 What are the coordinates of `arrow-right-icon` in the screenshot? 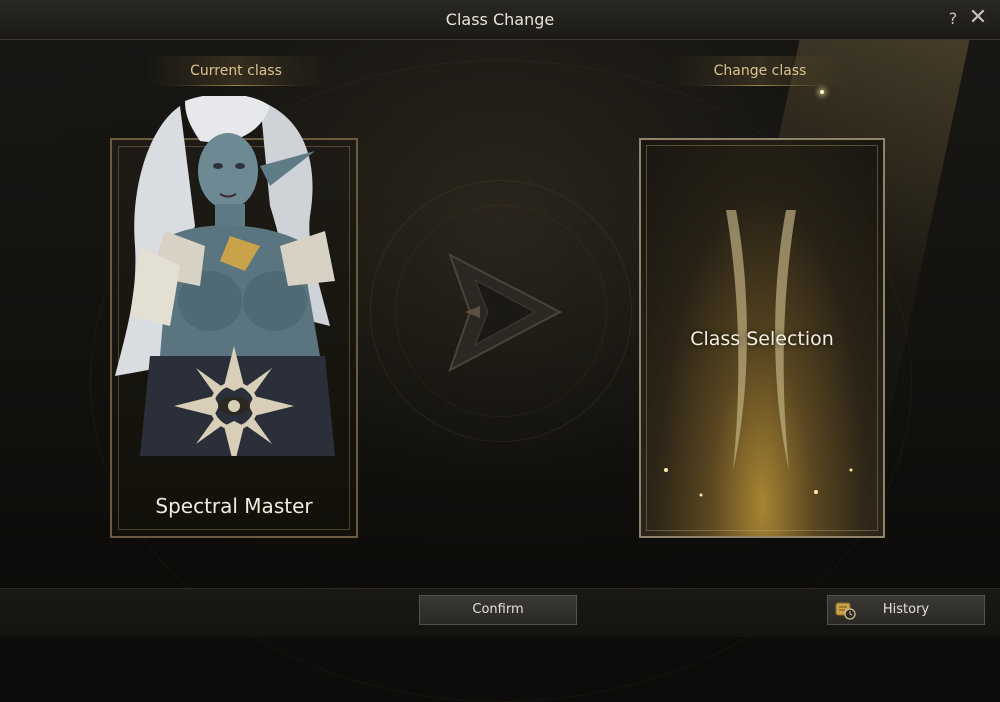 It's located at (505, 312).